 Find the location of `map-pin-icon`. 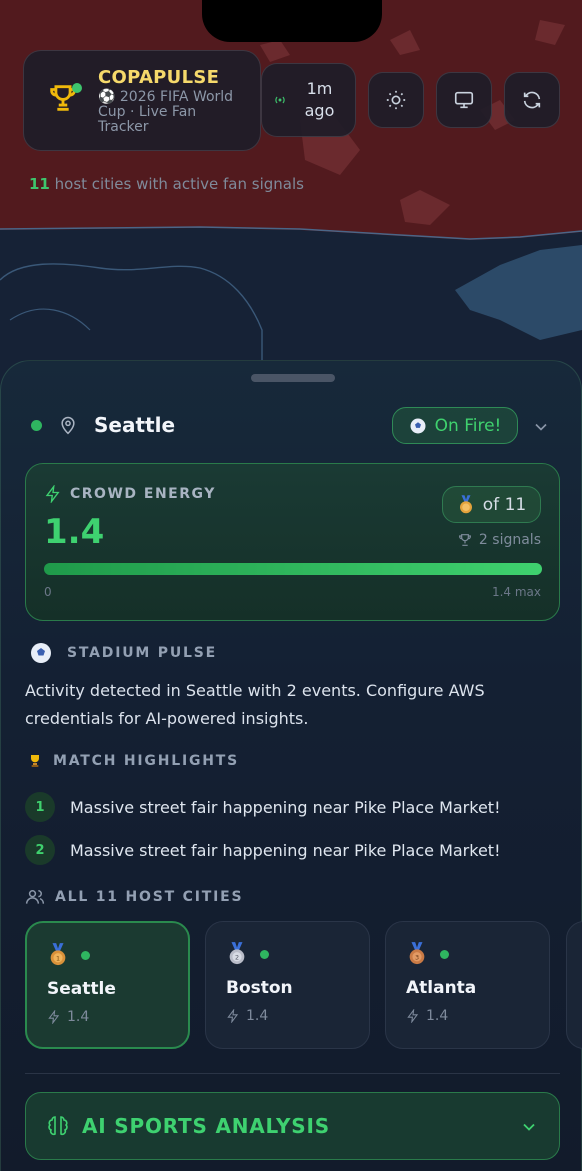

map-pin-icon is located at coordinates (68, 425).